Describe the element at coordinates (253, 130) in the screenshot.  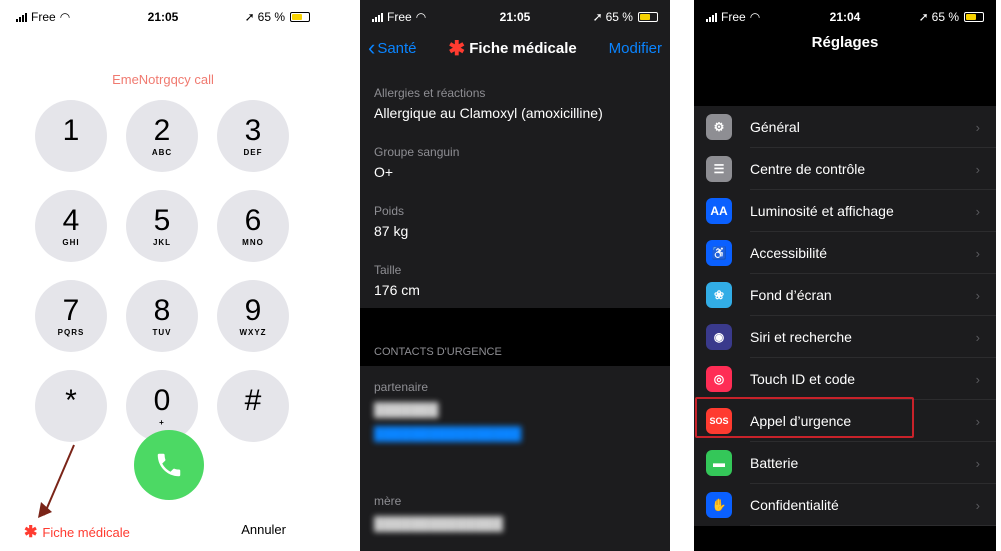
I see `key-digit: 3` at that location.